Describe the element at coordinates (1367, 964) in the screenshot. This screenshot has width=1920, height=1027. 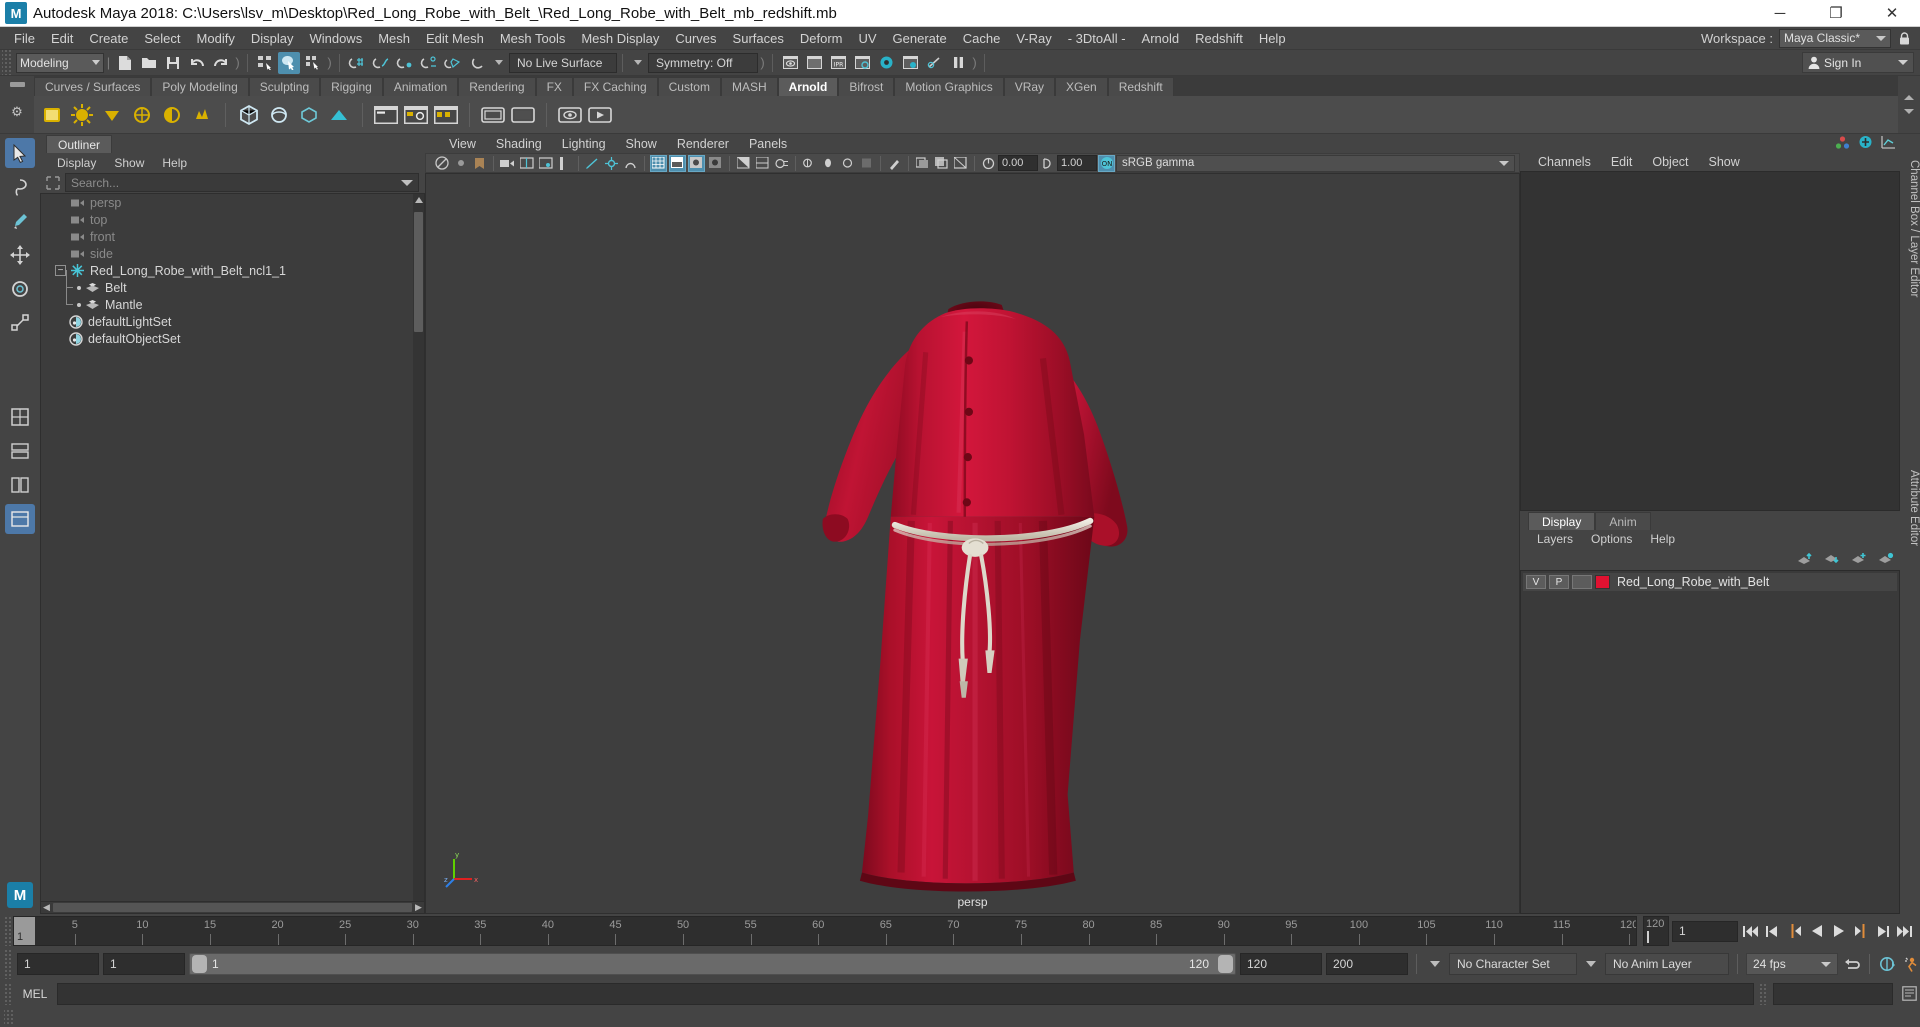
I see `animation-end-field: 200` at that location.